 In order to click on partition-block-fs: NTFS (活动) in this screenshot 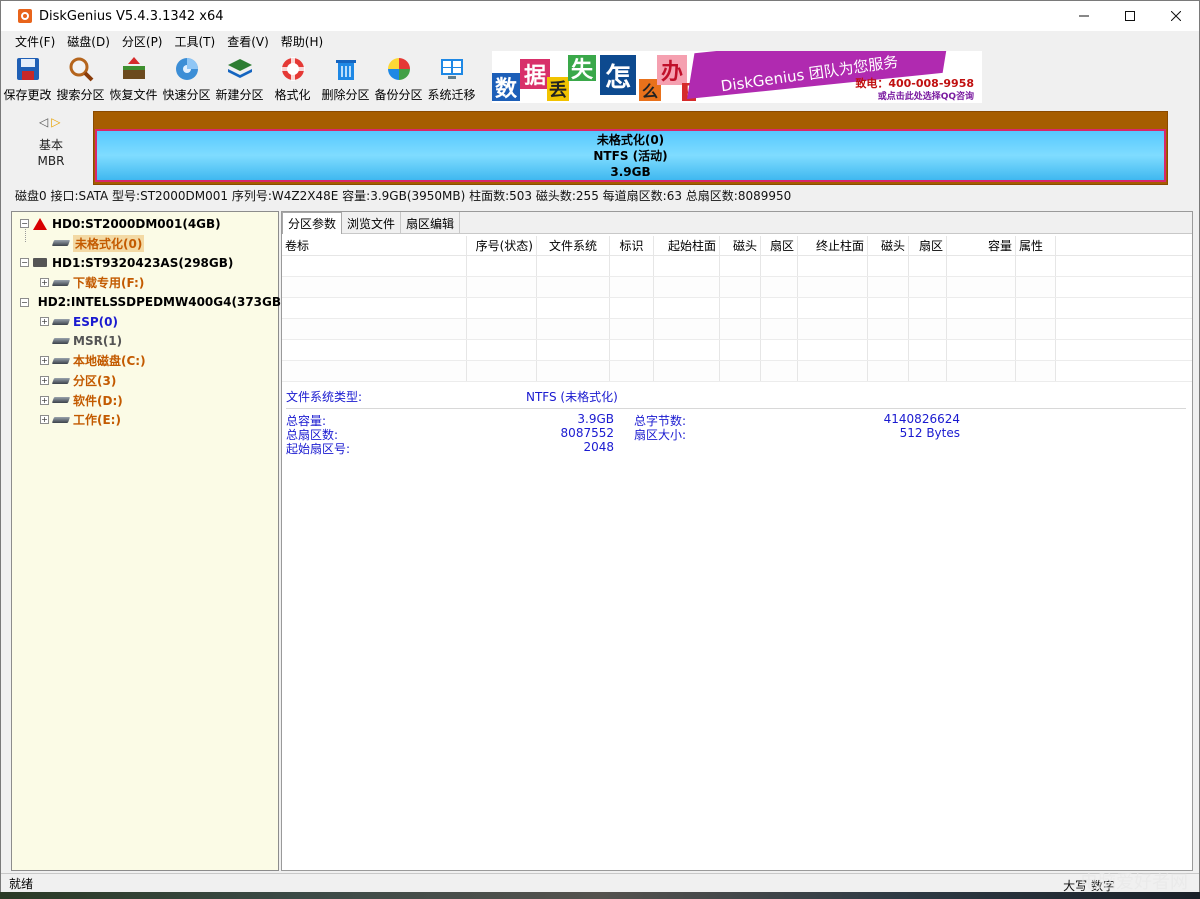, I will do `click(630, 155)`.